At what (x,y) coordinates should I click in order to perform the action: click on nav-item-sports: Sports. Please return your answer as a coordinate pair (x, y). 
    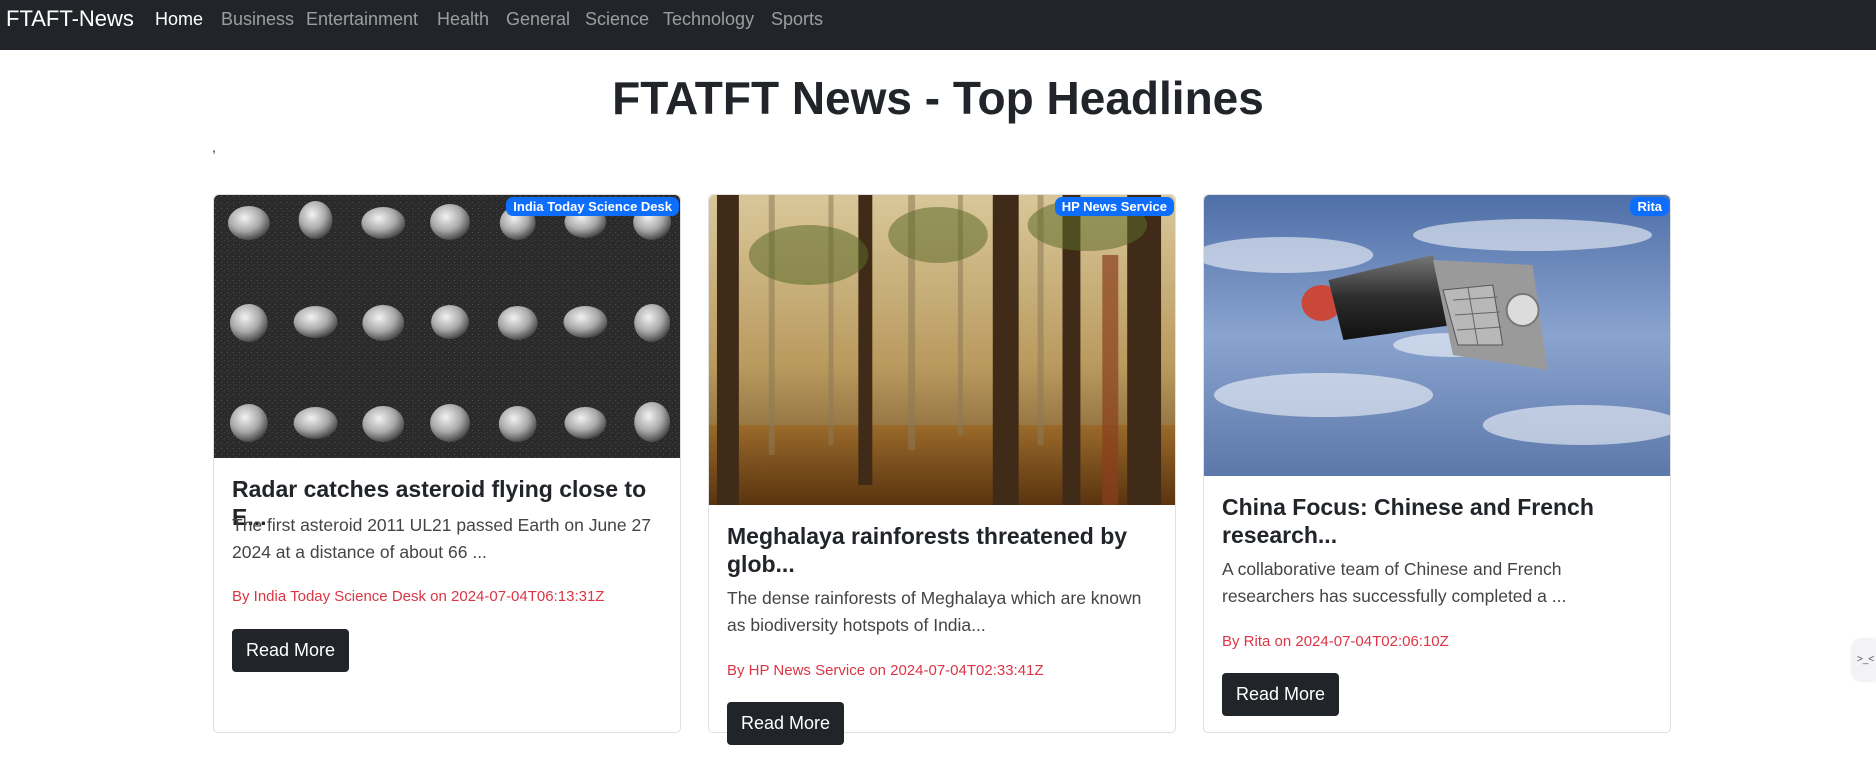
    Looking at the image, I should click on (797, 19).